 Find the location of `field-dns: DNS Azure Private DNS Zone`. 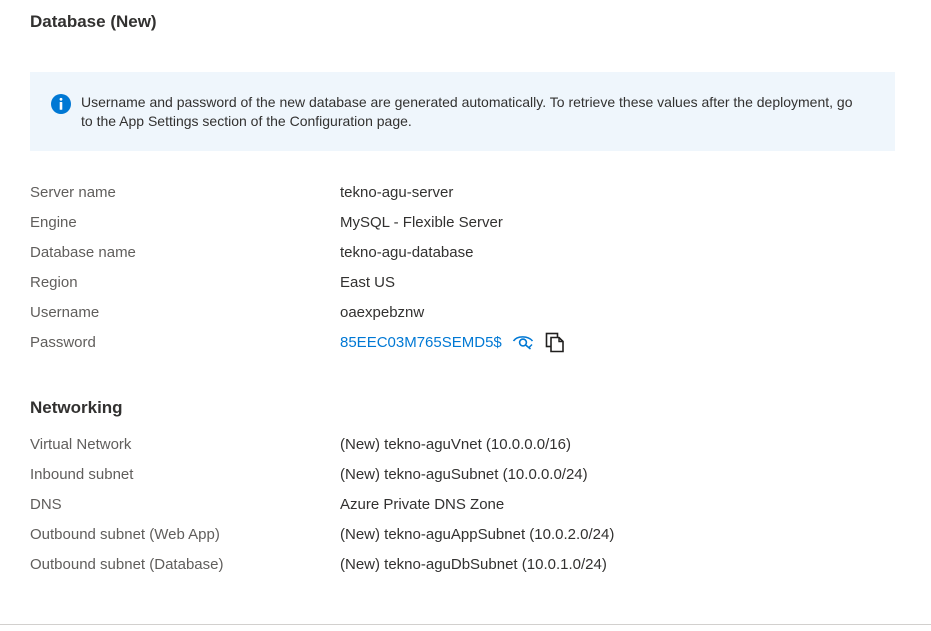

field-dns: DNS Azure Private DNS Zone is located at coordinates (470, 506).